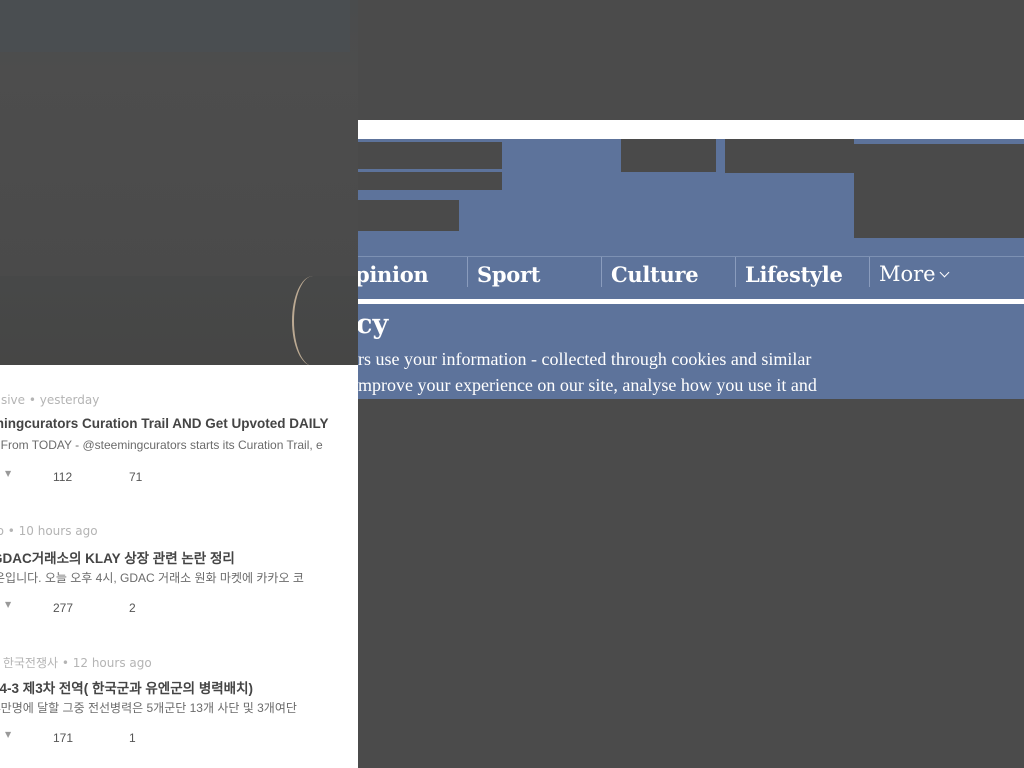 The image size is (1024, 768). What do you see at coordinates (175, 26) in the screenshot?
I see `hero-top-strip` at bounding box center [175, 26].